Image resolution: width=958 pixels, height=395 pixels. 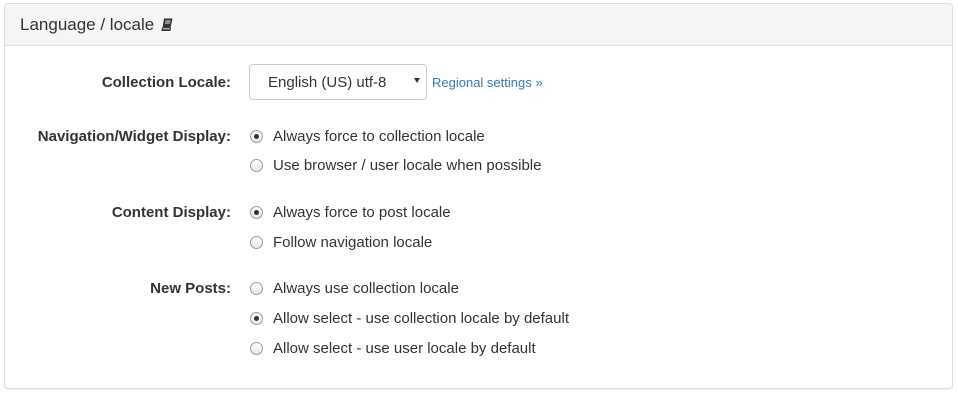 I want to click on collection-locale-label: Collection Locale:, so click(x=166, y=82).